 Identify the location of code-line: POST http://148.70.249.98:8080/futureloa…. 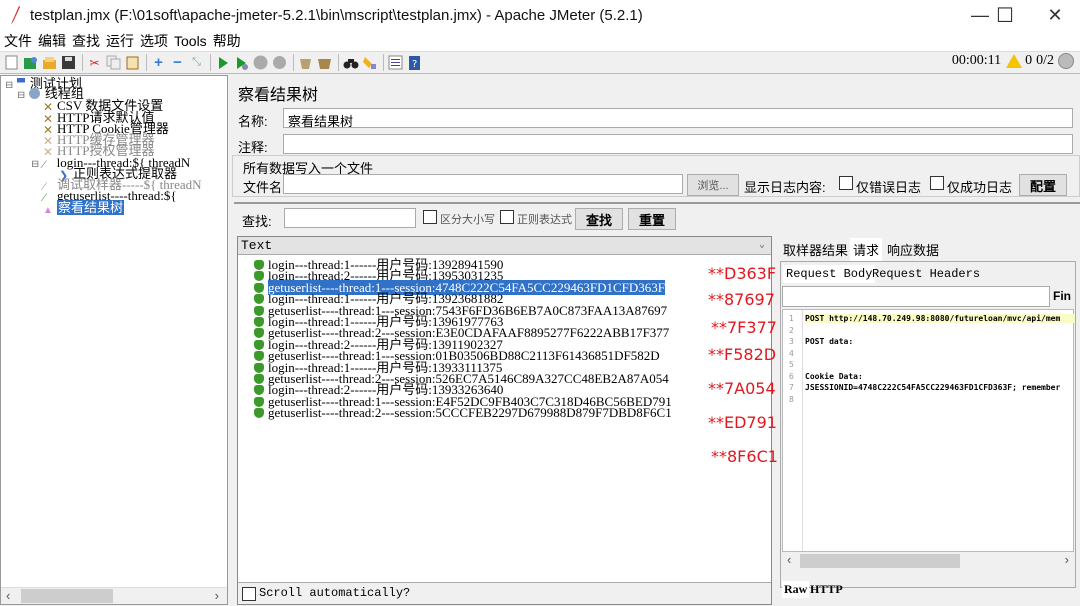
(940, 318).